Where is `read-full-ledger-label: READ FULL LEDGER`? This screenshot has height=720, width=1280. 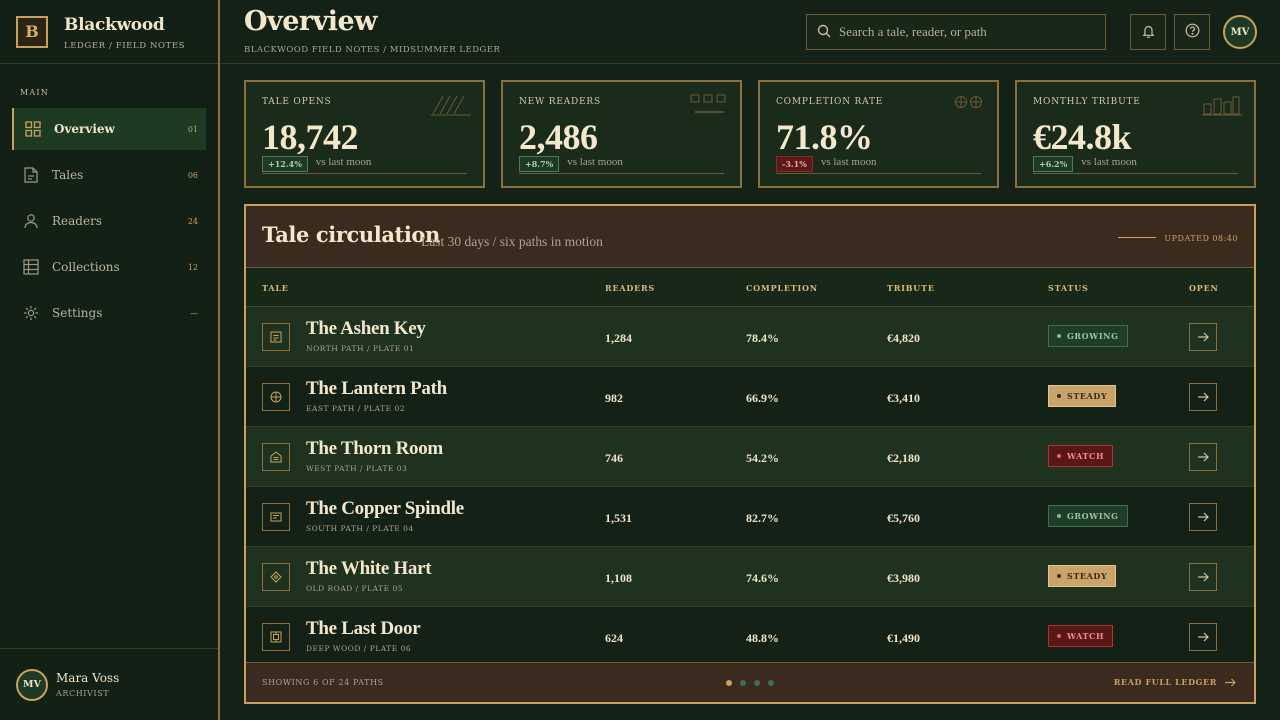 read-full-ledger-label: READ FULL LEDGER is located at coordinates (1165, 682).